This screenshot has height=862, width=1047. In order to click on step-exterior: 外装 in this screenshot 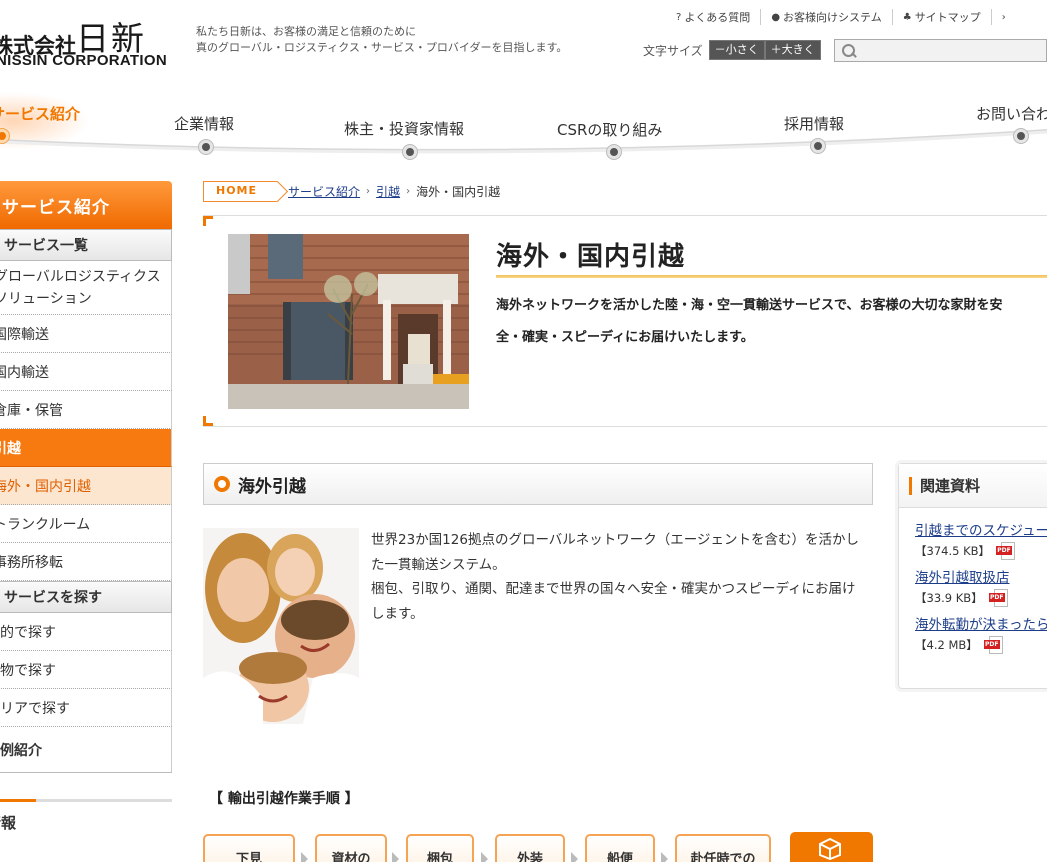, I will do `click(530, 848)`.